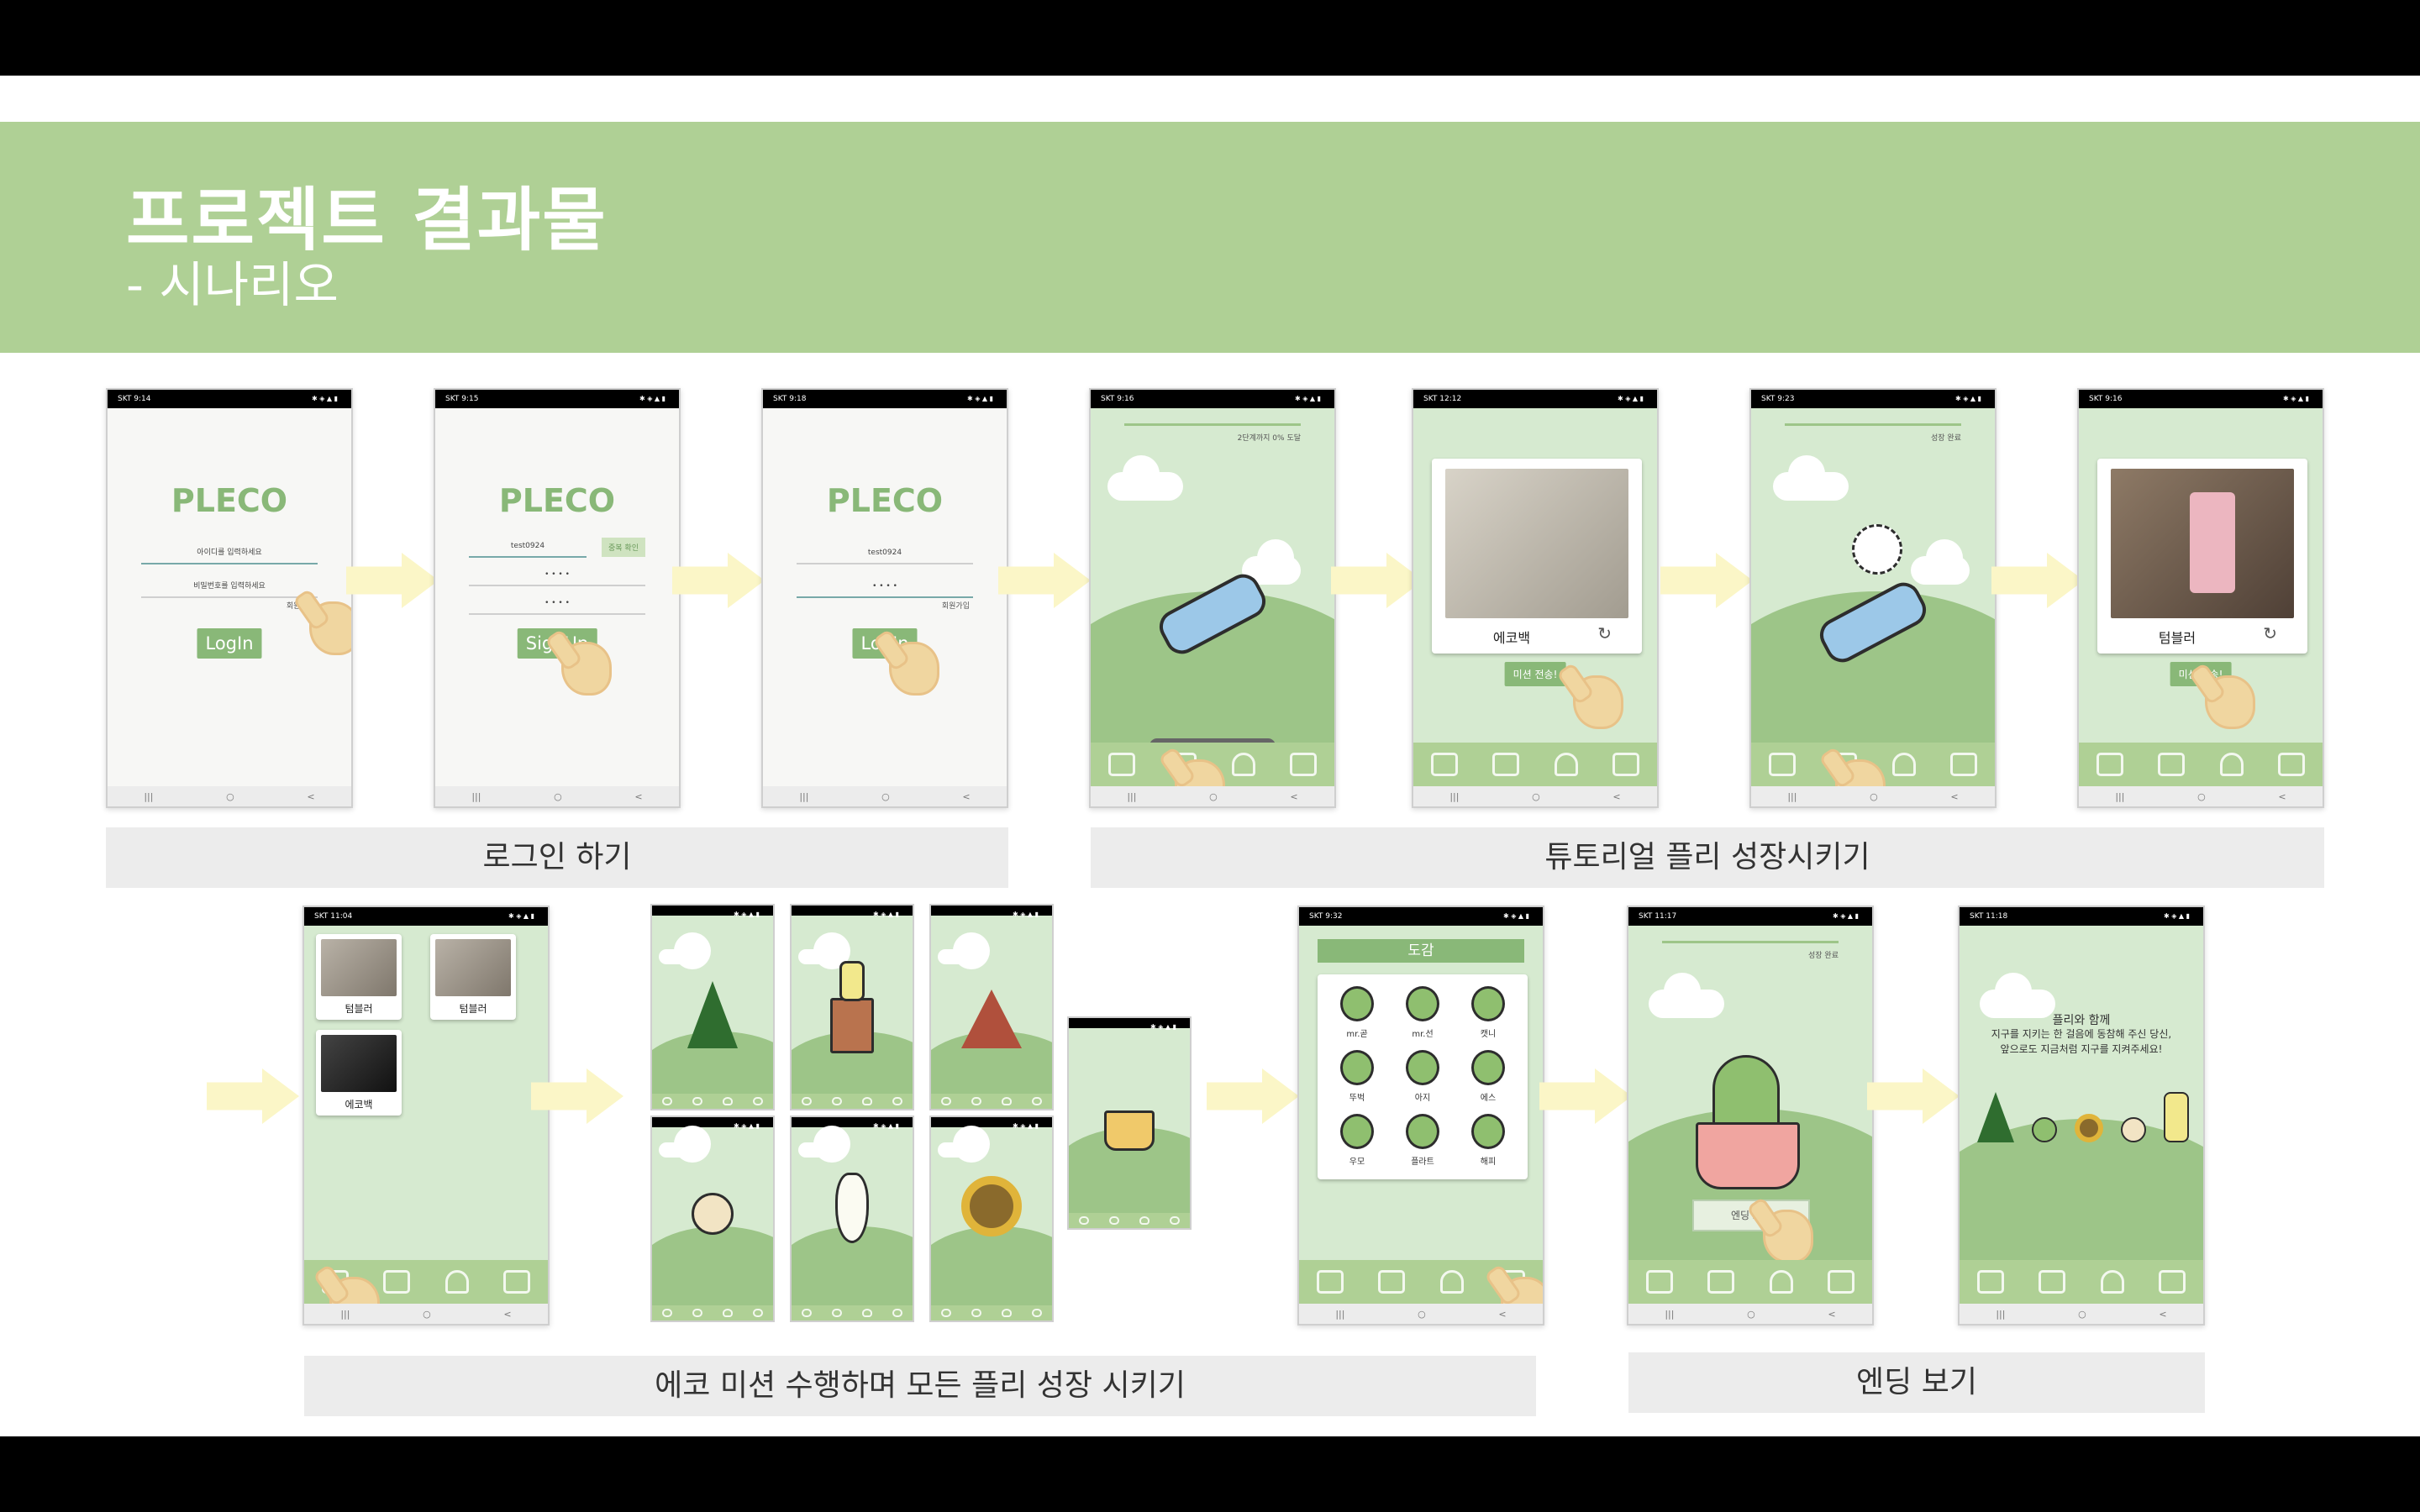 The height and width of the screenshot is (1512, 2420). What do you see at coordinates (1357, 1080) in the screenshot?
I see `dex-entry: 뚜벅` at bounding box center [1357, 1080].